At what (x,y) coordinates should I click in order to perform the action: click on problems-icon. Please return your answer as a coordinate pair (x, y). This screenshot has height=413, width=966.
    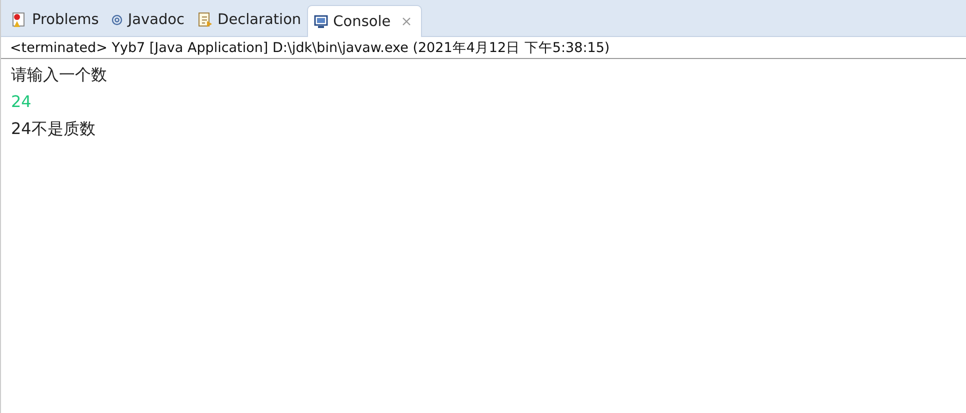
    Looking at the image, I should click on (19, 20).